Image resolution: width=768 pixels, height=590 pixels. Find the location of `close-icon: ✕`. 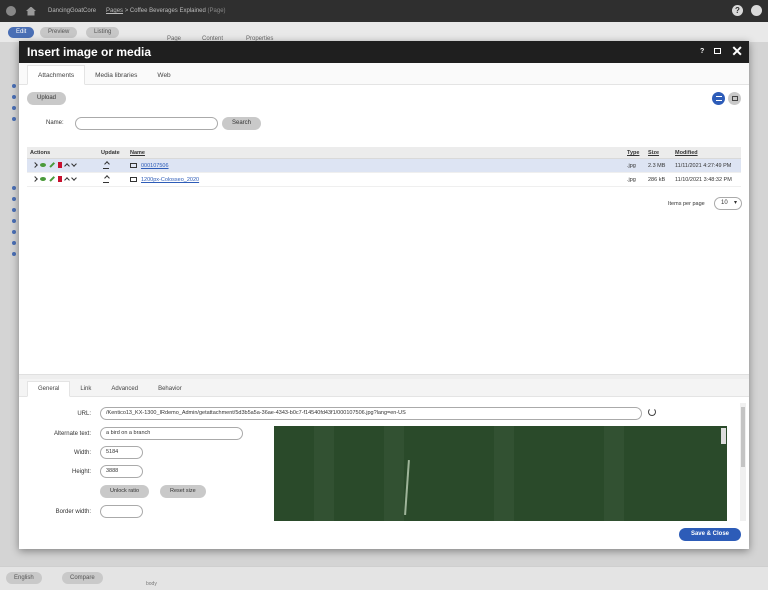

close-icon: ✕ is located at coordinates (737, 51).